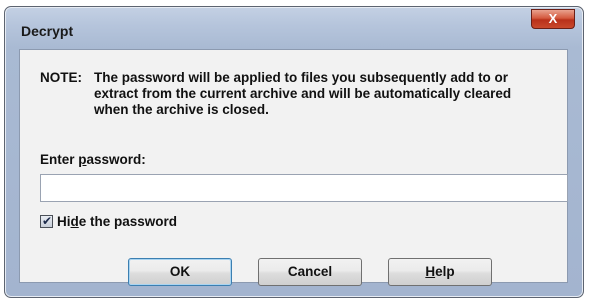 The height and width of the screenshot is (305, 592). What do you see at coordinates (82, 159) in the screenshot?
I see `password-label-mnemonic: p` at bounding box center [82, 159].